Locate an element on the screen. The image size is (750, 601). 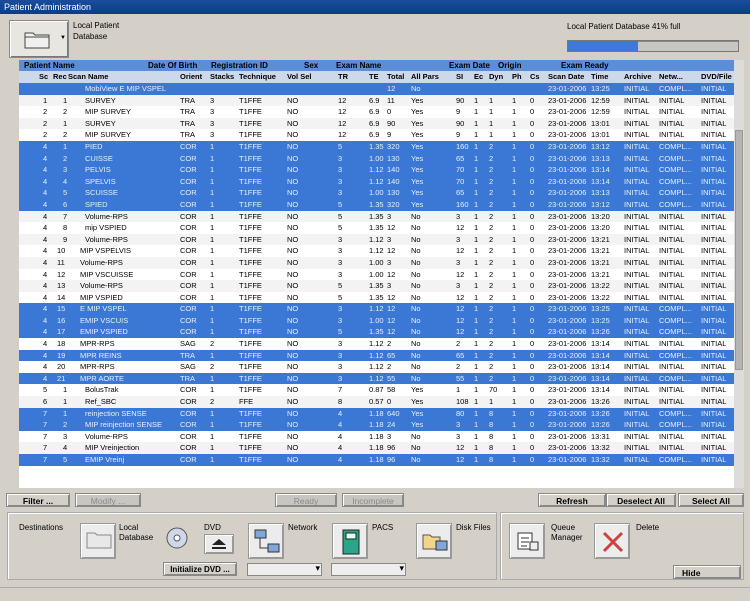
incomplete-button: Incomplete is located at coordinates (373, 500).